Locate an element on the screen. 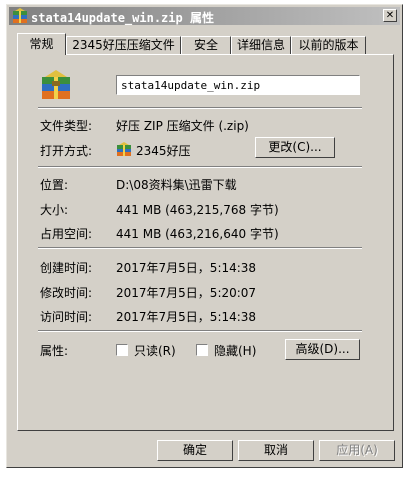  title-bar: stata14update_win.zip 属性 ✕ is located at coordinates (204, 16).